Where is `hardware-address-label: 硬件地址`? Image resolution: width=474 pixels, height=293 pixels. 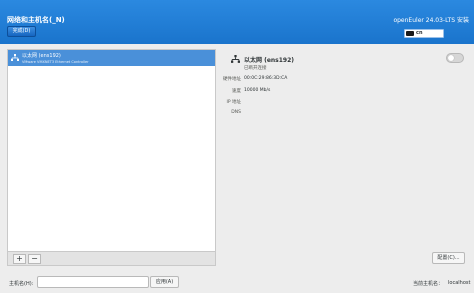
hardware-address-label: 硬件地址 is located at coordinates (232, 79).